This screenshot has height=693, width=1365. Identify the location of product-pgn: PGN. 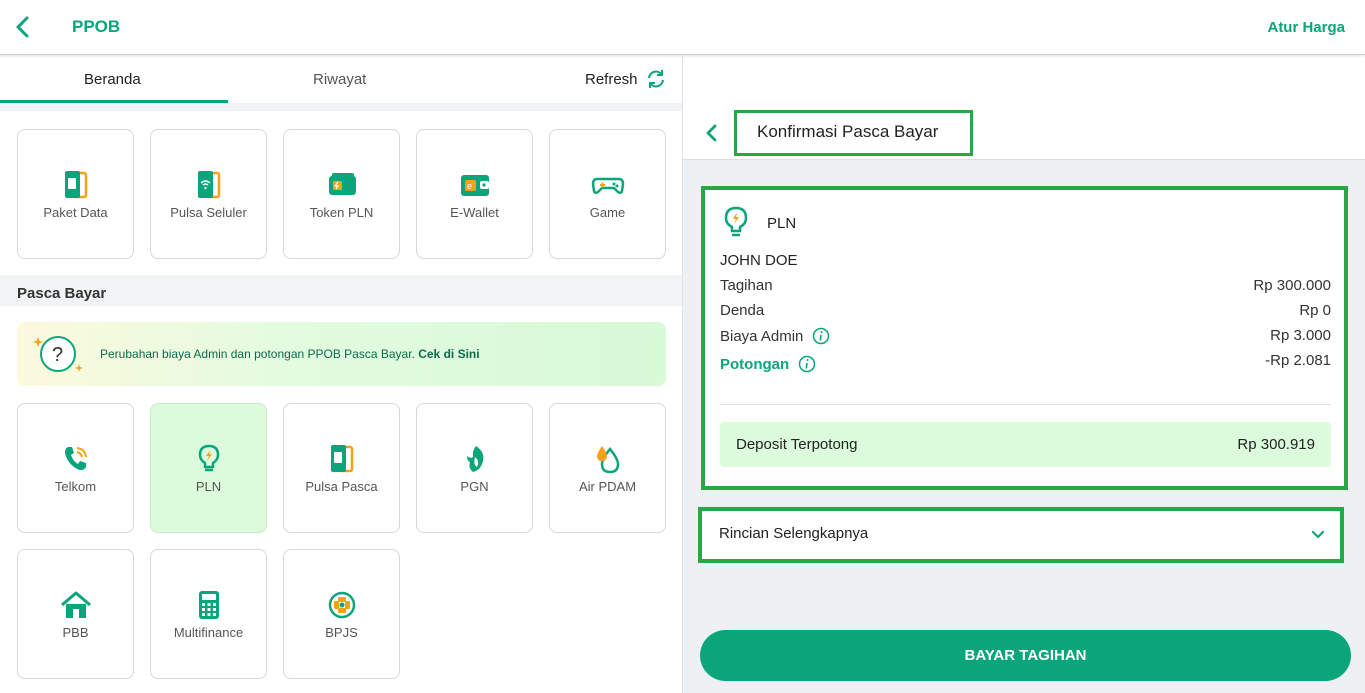
(474, 468).